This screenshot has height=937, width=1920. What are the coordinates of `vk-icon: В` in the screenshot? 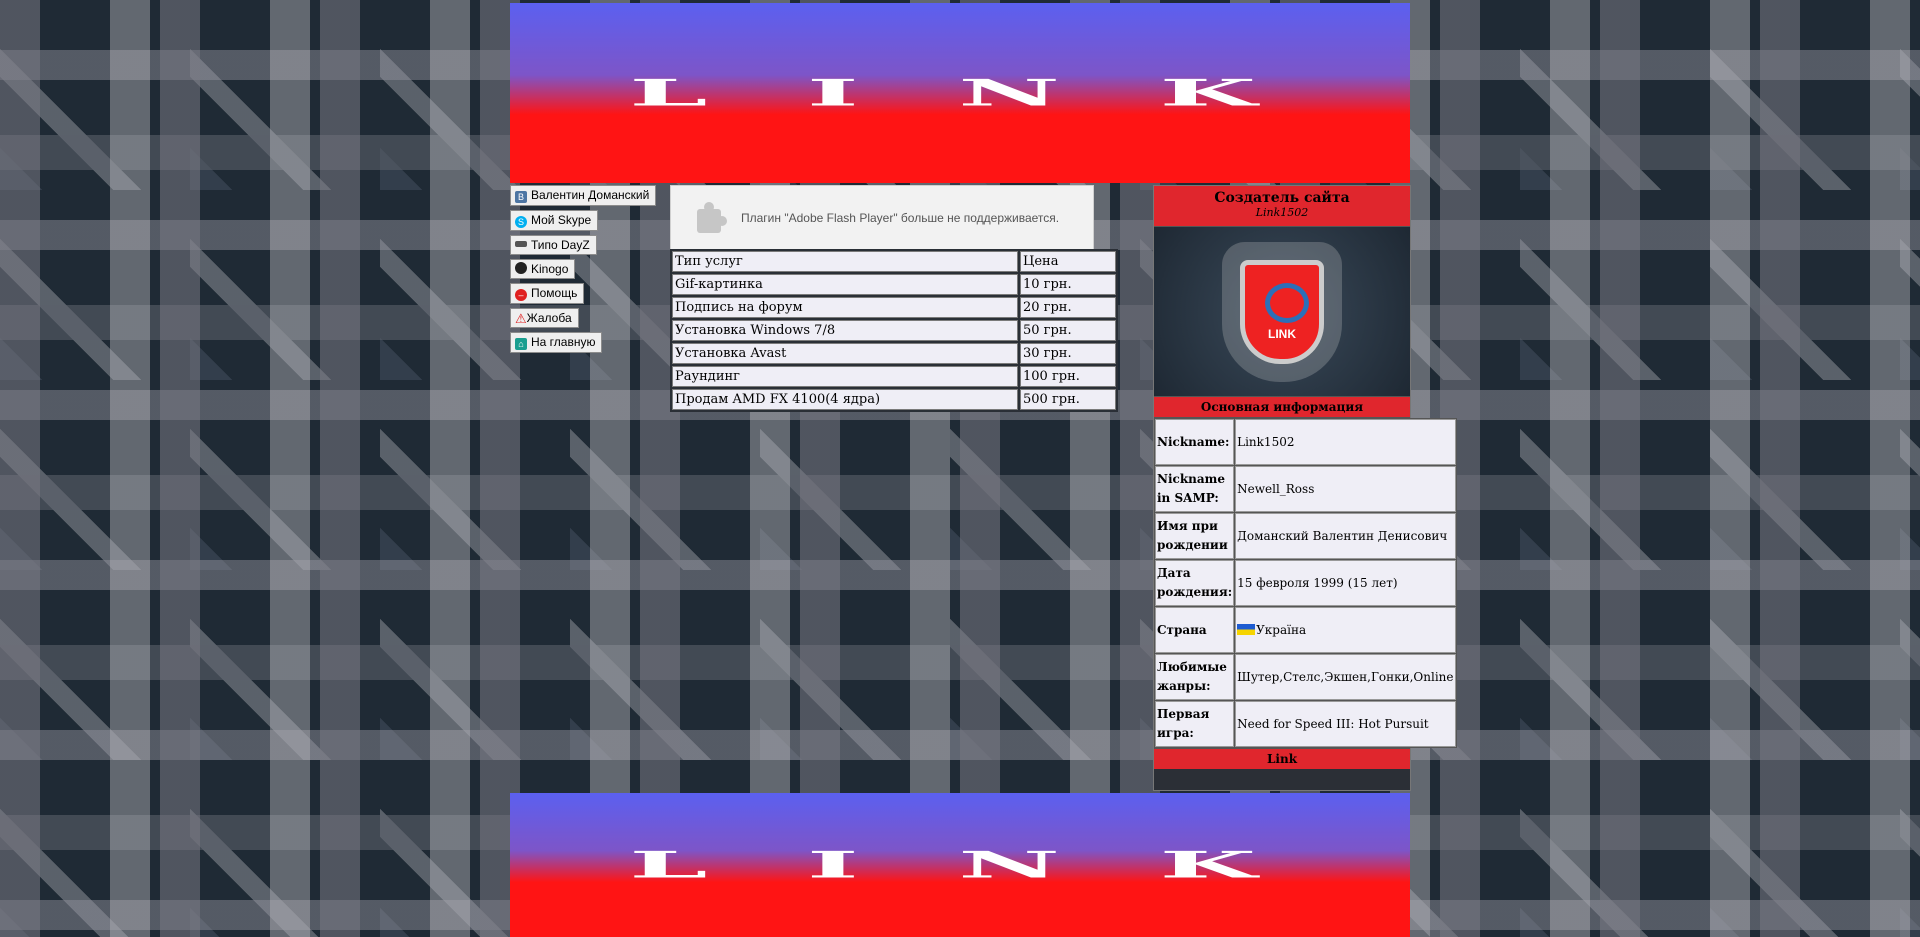 It's located at (521, 197).